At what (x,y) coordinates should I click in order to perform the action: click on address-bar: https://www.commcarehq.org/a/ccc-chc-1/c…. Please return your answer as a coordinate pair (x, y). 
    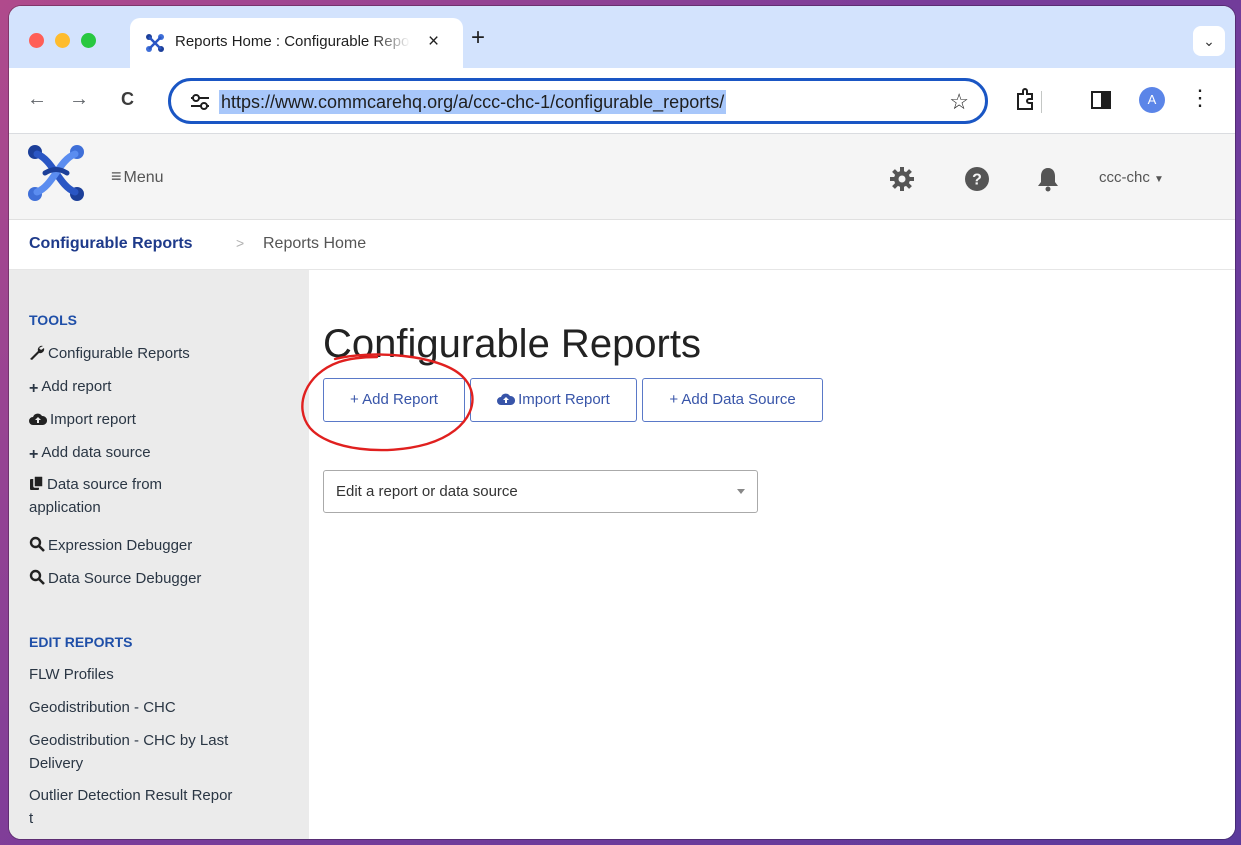
    Looking at the image, I should click on (578, 101).